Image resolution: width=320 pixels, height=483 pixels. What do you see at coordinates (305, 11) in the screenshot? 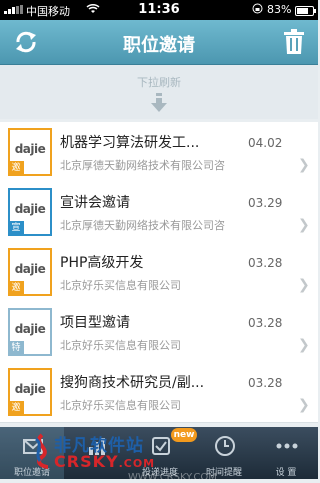
I see `battery-icon` at bounding box center [305, 11].